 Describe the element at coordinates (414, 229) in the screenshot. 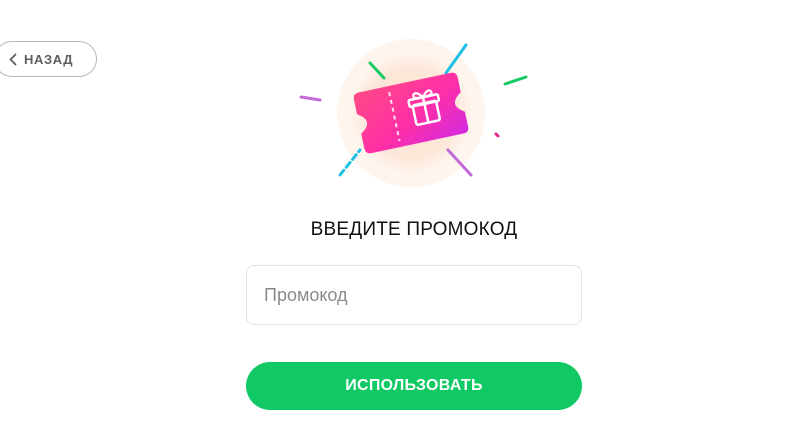

I see `page-title: ВВЕДИТЕ ПРОМОКОД` at that location.